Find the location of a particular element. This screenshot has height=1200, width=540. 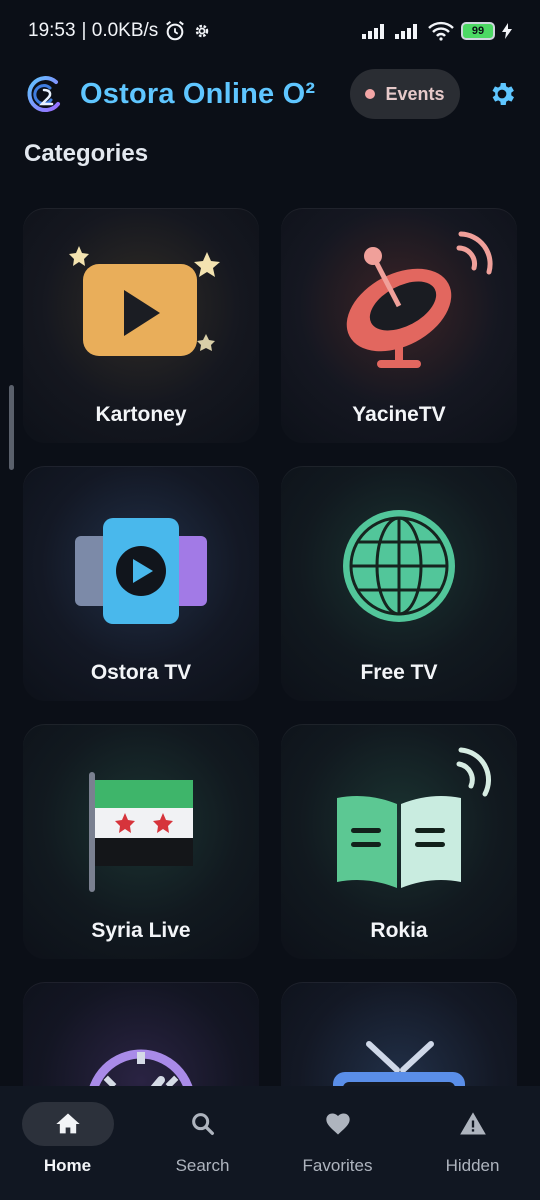

heart-icon is located at coordinates (337, 1124).